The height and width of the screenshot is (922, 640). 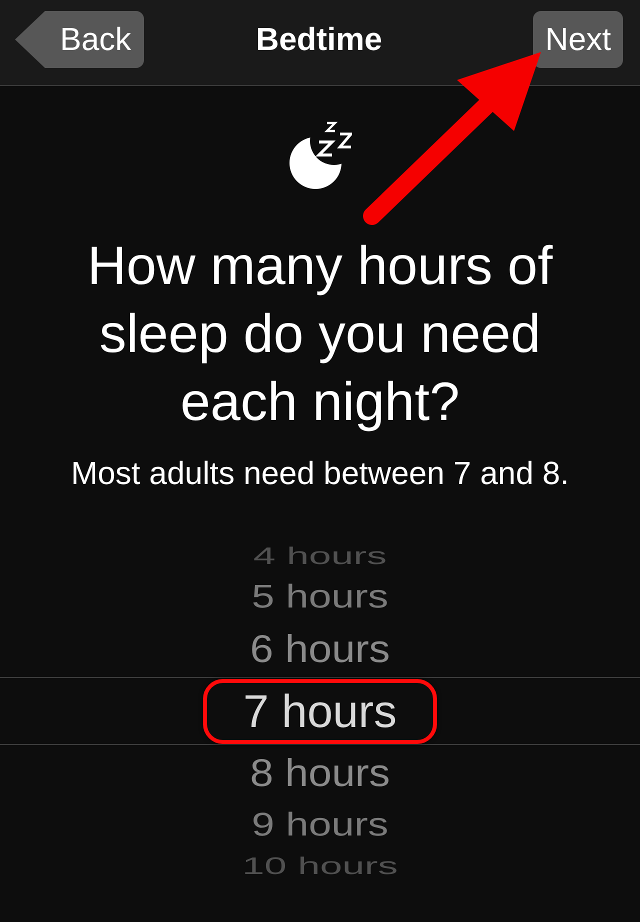 What do you see at coordinates (320, 825) in the screenshot?
I see `picker-option: 9 hours` at bounding box center [320, 825].